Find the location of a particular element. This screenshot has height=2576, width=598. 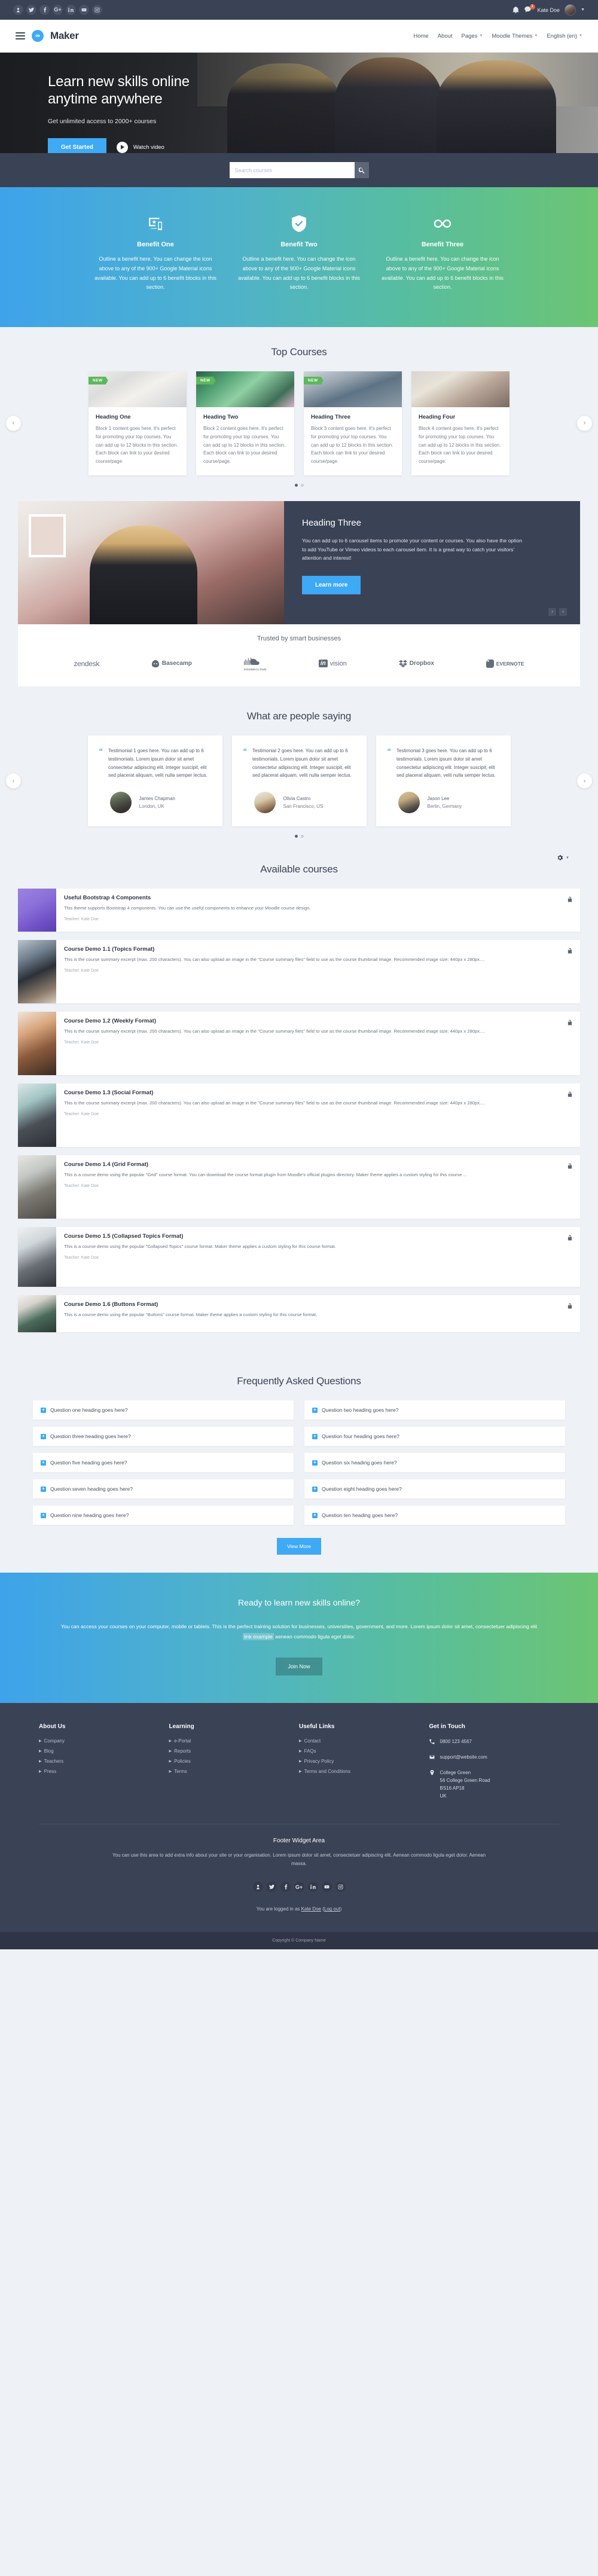

course-title: Course Demo 1.1 (Topics Format) is located at coordinates (312, 950).